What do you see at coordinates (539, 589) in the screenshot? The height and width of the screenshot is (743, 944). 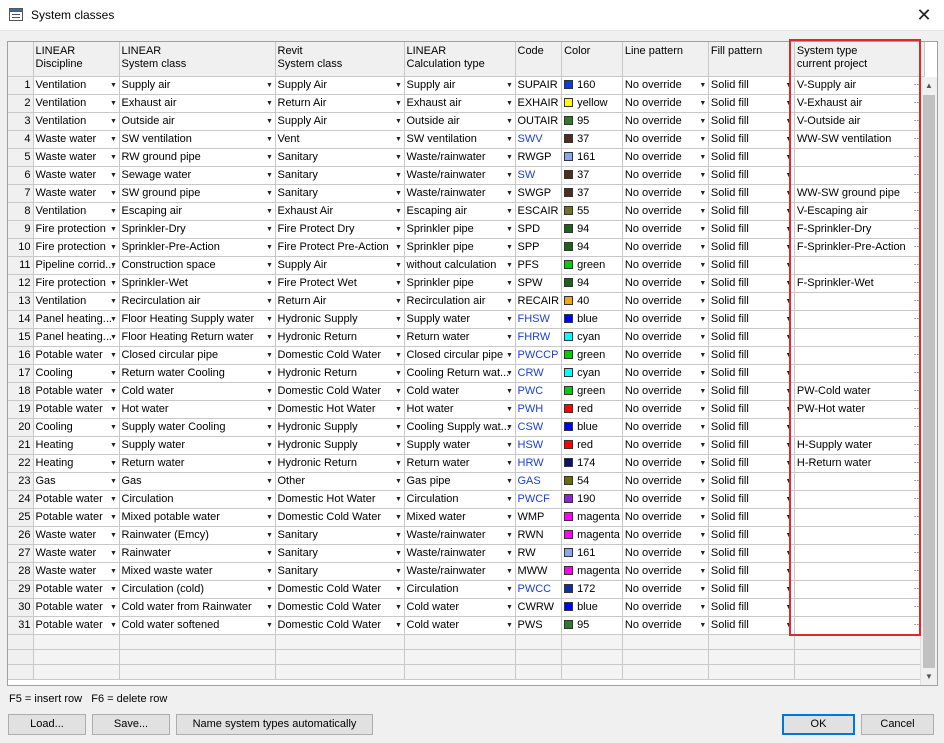 I see `code-cell: PWCC` at bounding box center [539, 589].